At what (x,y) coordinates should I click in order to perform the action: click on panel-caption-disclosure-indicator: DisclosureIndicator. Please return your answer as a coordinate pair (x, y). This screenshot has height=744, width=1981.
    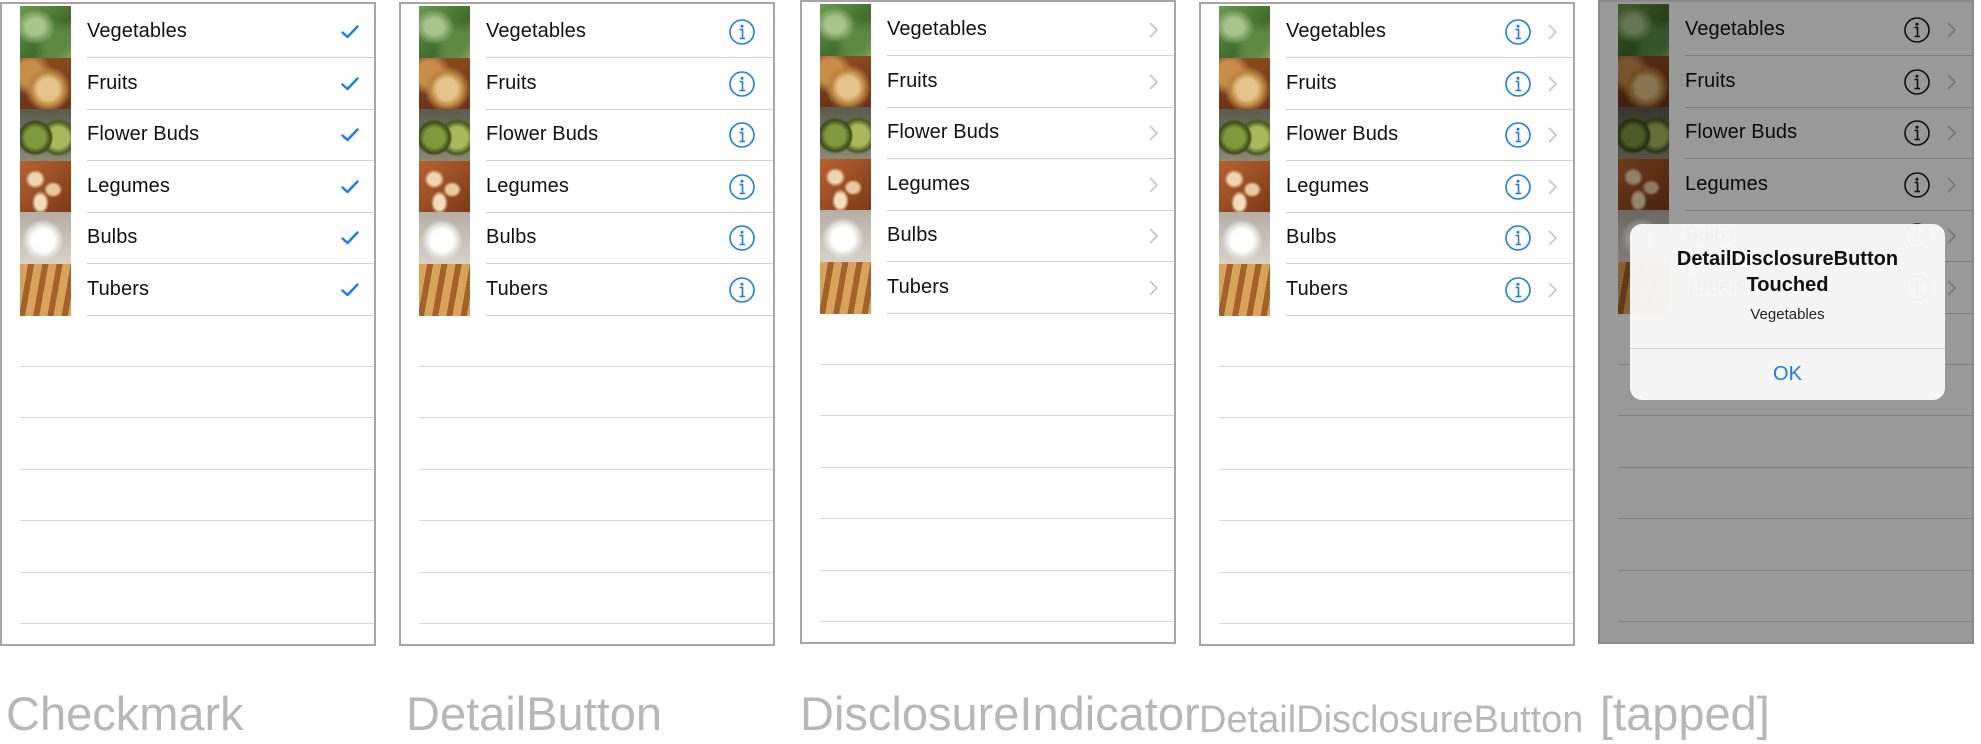
    Looking at the image, I should click on (1000, 713).